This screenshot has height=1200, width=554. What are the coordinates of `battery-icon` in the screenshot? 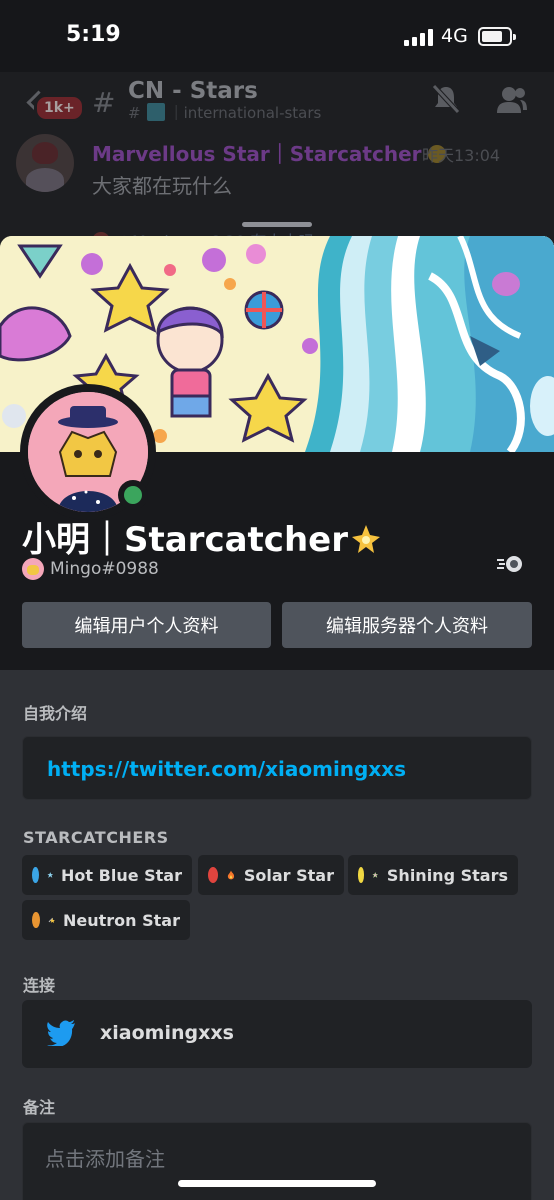 It's located at (497, 36).